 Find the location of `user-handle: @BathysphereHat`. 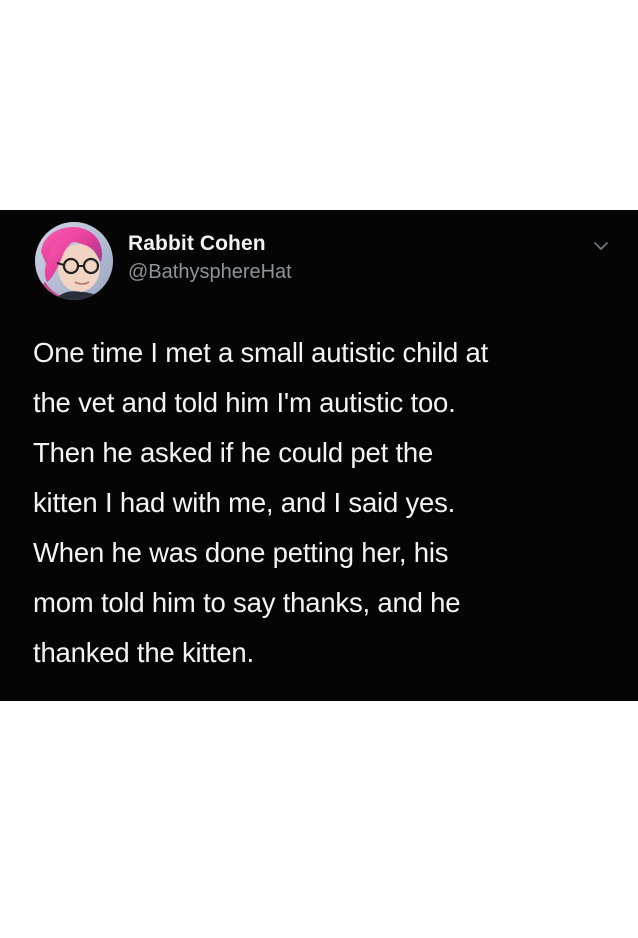

user-handle: @BathysphereHat is located at coordinates (210, 272).